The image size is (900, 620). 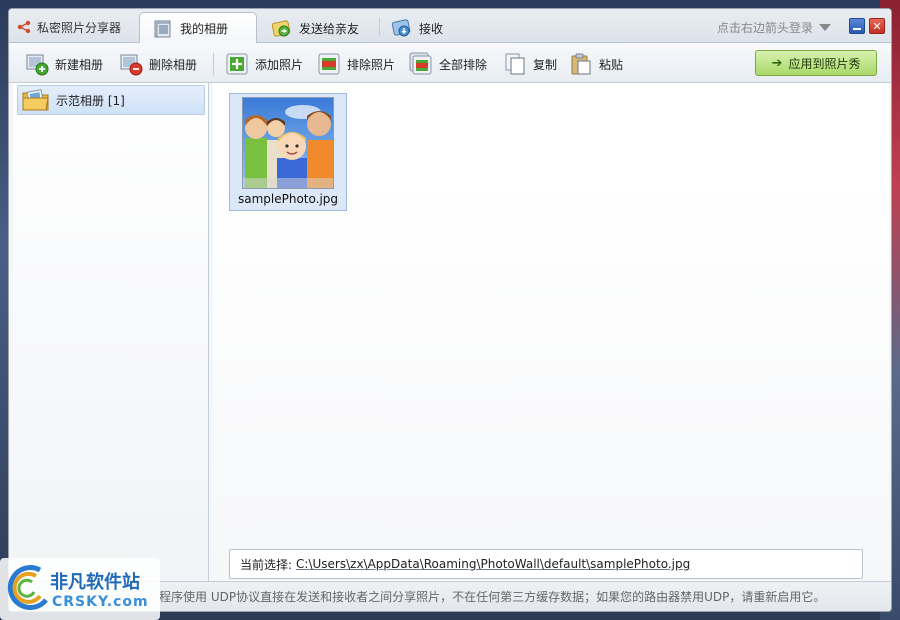 What do you see at coordinates (131, 65) in the screenshot?
I see `delete-album-icon` at bounding box center [131, 65].